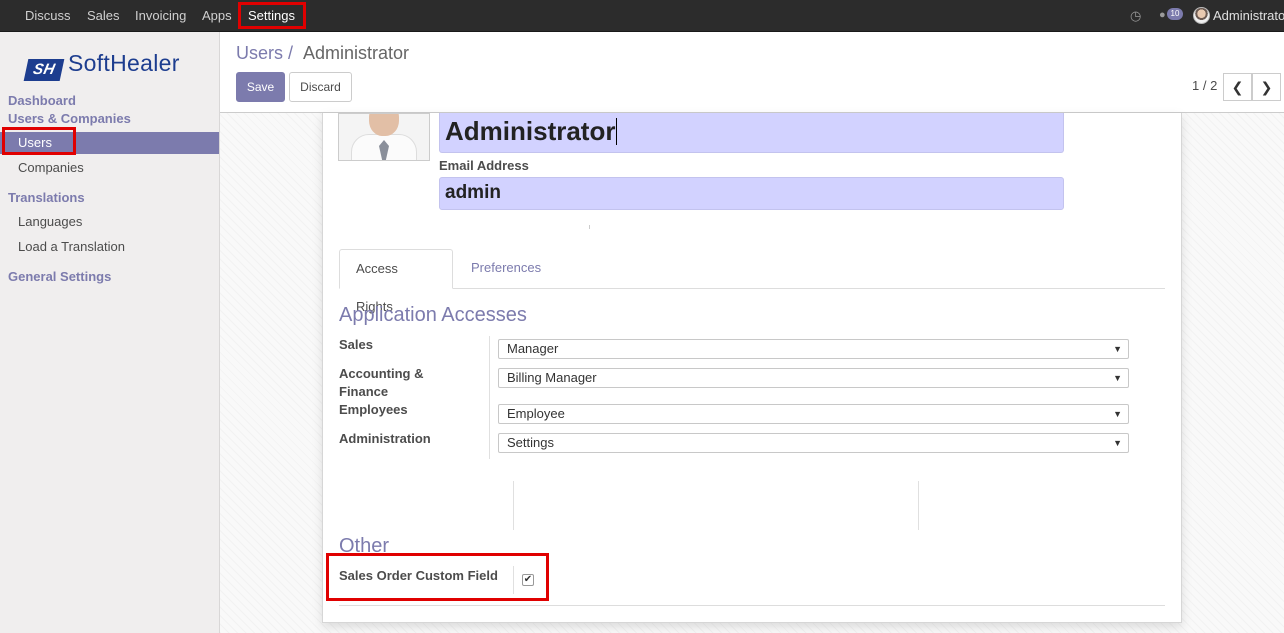 This screenshot has width=1284, height=633. Describe the element at coordinates (1162, 15) in the screenshot. I see `chat-icon: ●` at that location.